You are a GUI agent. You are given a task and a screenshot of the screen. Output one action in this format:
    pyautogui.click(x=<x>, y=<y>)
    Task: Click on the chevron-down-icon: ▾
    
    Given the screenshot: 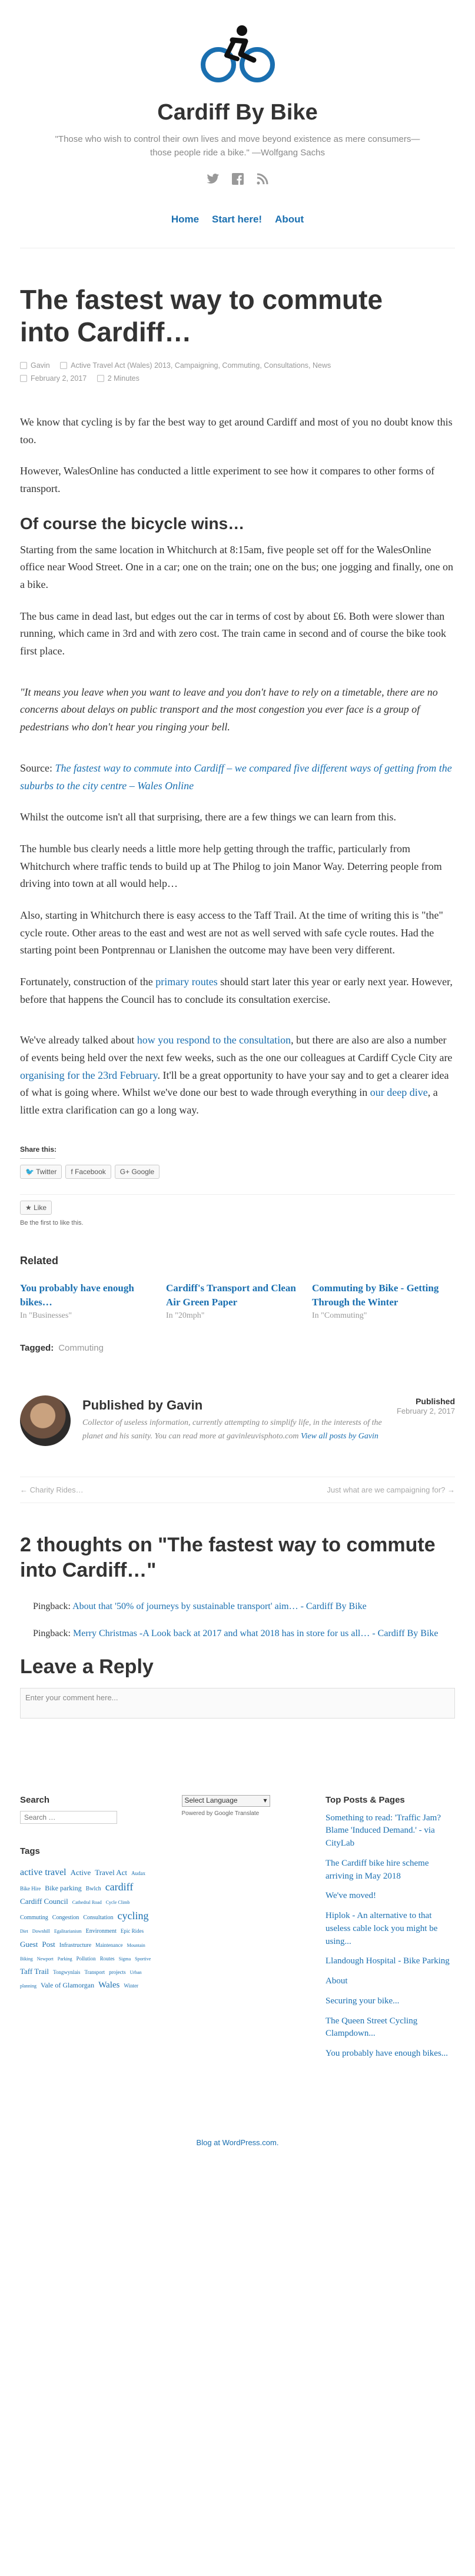 What is the action you would take?
    pyautogui.click(x=265, y=1800)
    